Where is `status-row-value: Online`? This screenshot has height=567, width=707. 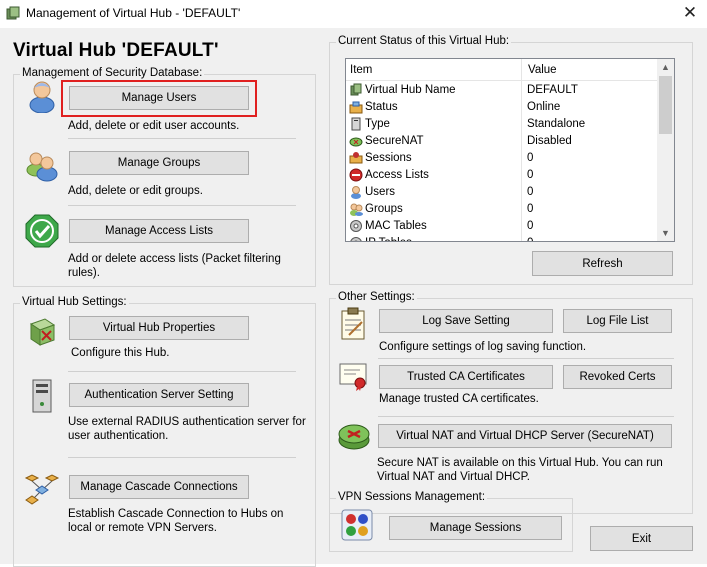
status-row-value: Online is located at coordinates (544, 107).